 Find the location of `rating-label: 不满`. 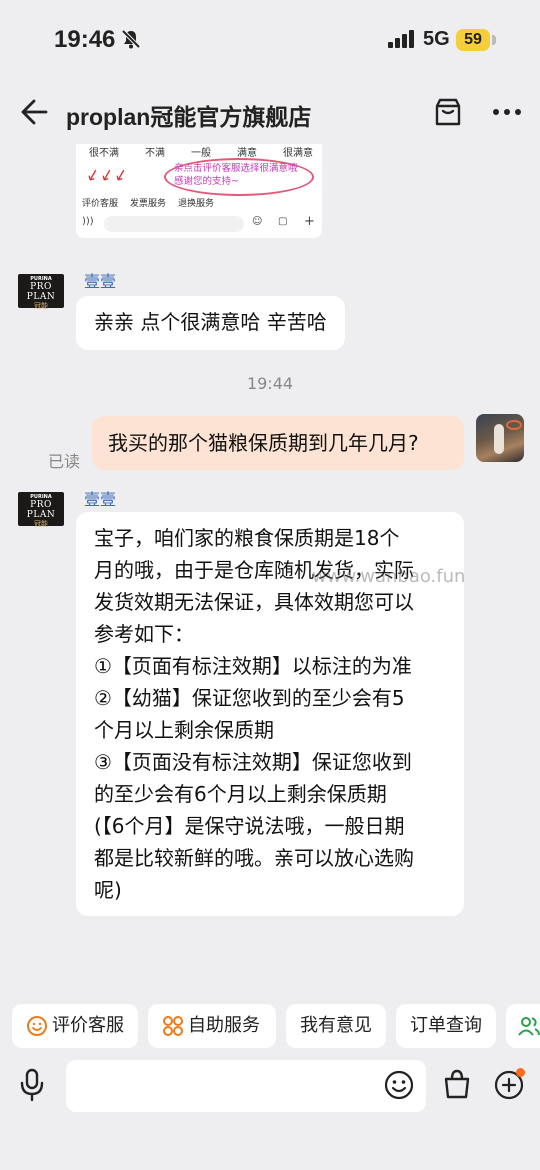

rating-label: 不满 is located at coordinates (155, 153).